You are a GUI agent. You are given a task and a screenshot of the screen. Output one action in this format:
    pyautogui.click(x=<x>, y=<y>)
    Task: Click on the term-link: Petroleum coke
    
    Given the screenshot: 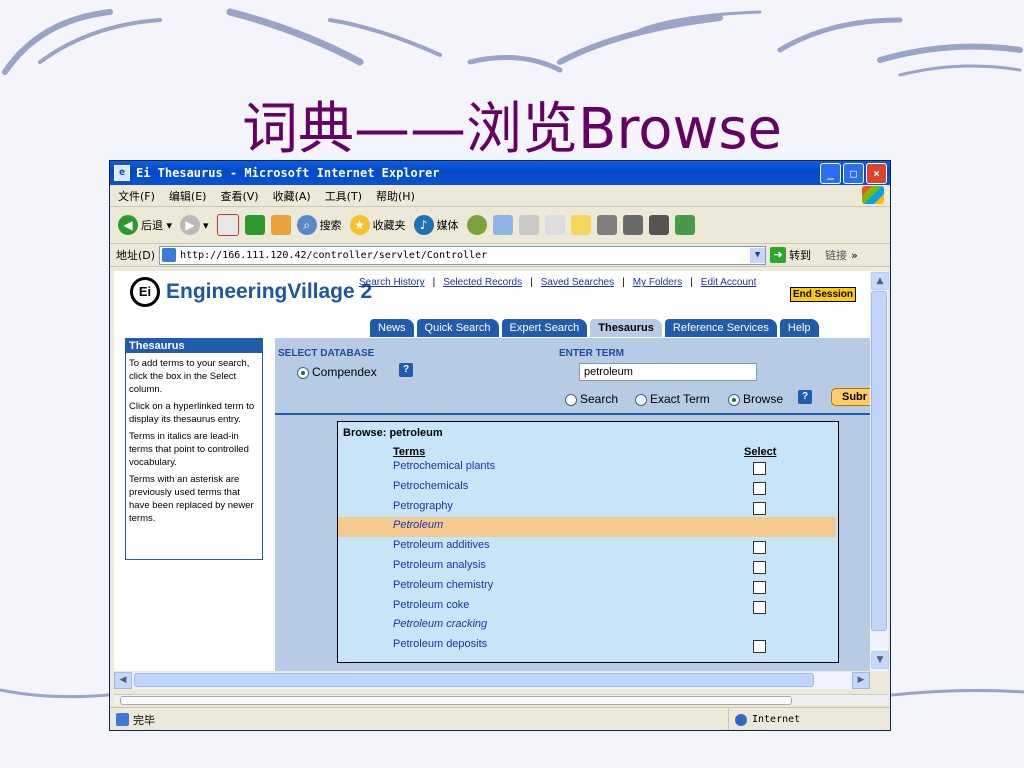 What is the action you would take?
    pyautogui.click(x=431, y=605)
    